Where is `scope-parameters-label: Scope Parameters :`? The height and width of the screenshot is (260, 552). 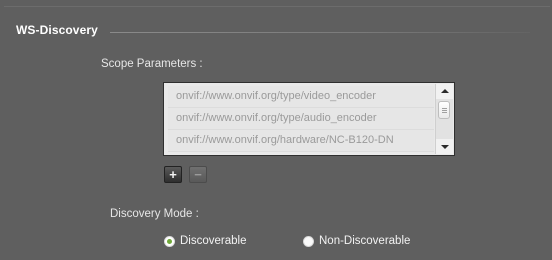
scope-parameters-label: Scope Parameters : is located at coordinates (152, 64).